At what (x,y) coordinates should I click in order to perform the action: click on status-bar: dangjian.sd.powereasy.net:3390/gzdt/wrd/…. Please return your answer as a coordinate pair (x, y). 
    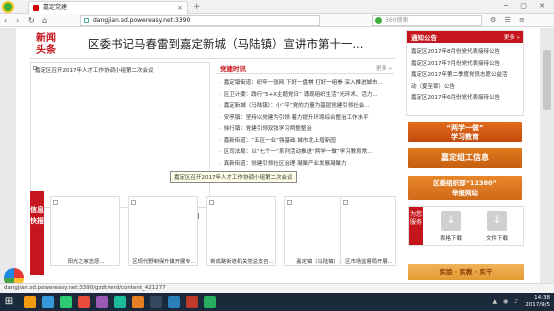
    Looking at the image, I should click on (277, 288).